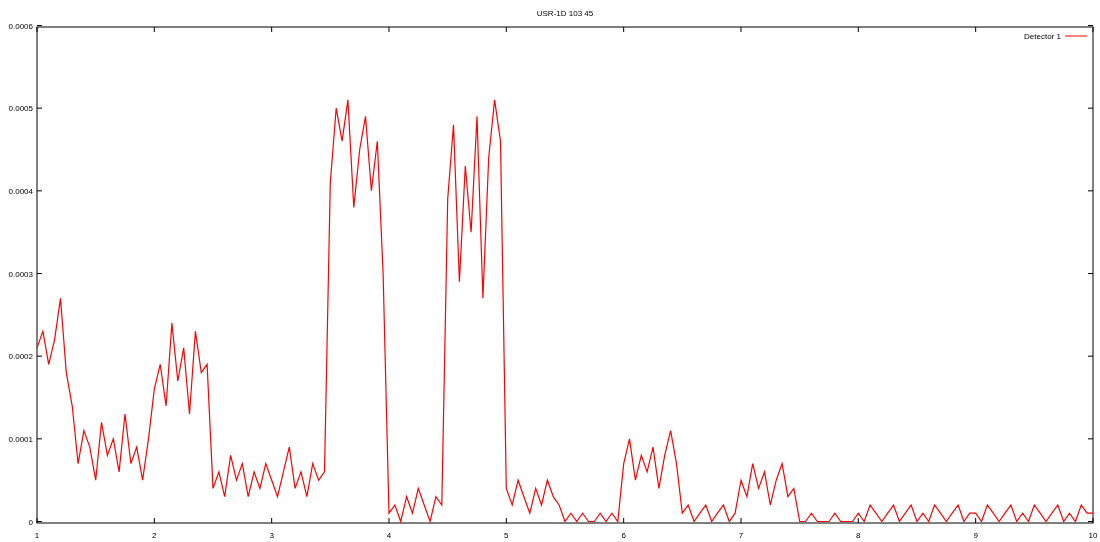 Image resolution: width=1100 pixels, height=542 pixels. Describe the element at coordinates (506, 535) in the screenshot. I see `axis-tick-label: 5` at that location.